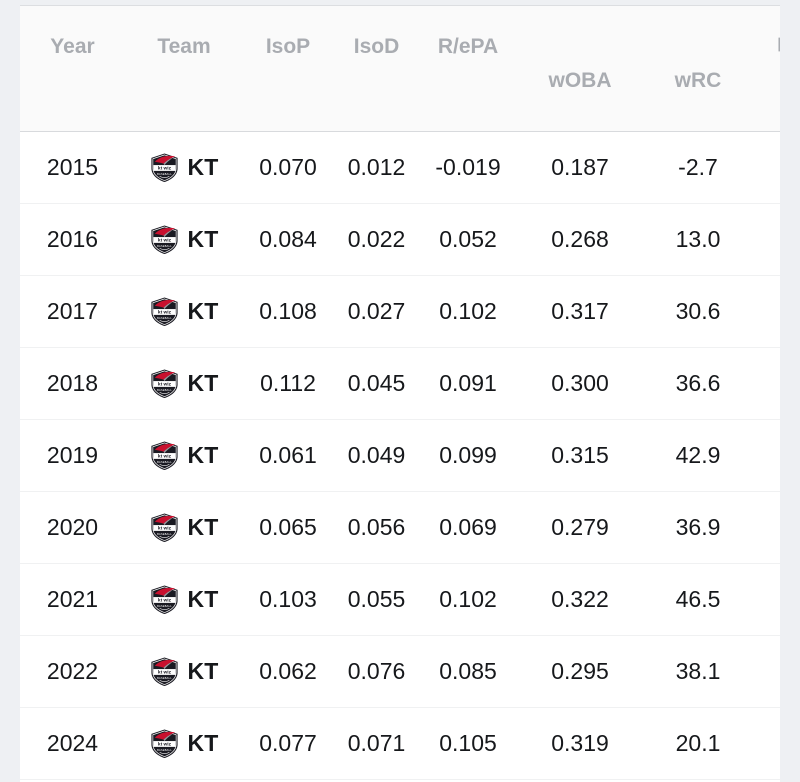 The height and width of the screenshot is (782, 800). I want to click on cell-year: 2021, so click(72, 599).